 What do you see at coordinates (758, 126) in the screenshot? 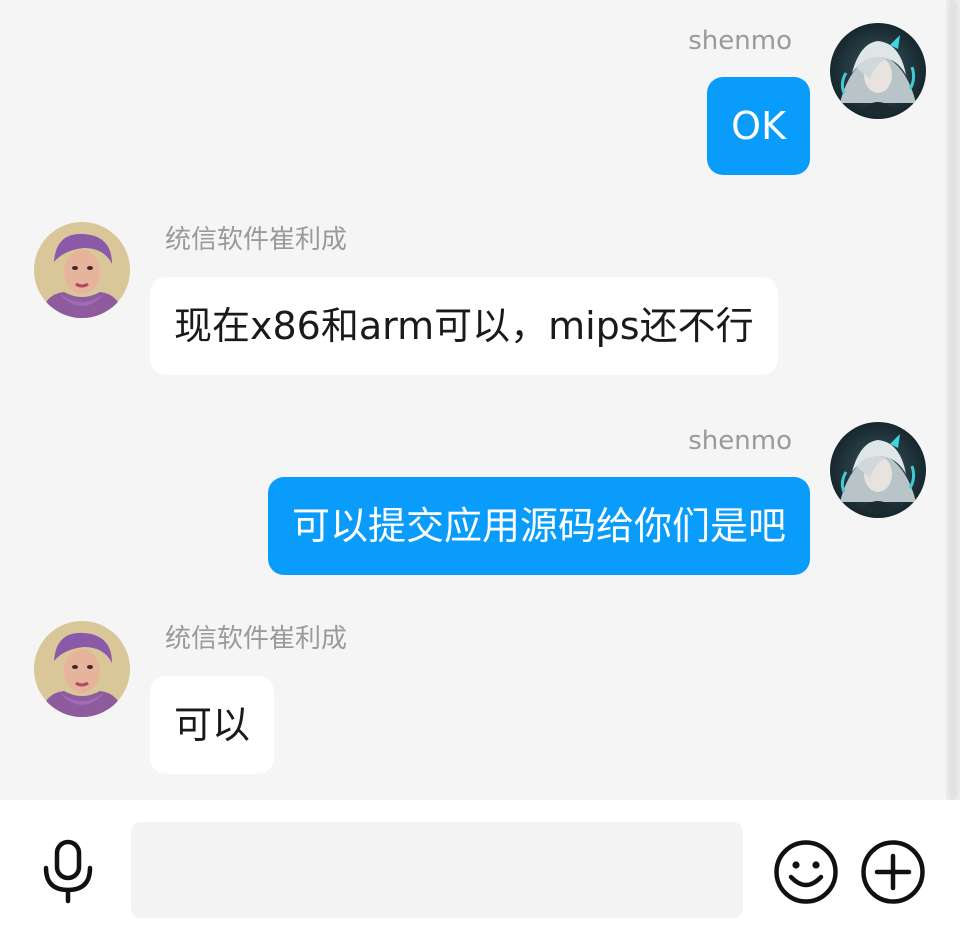
I see `message-bubble-outgoing: OK` at bounding box center [758, 126].